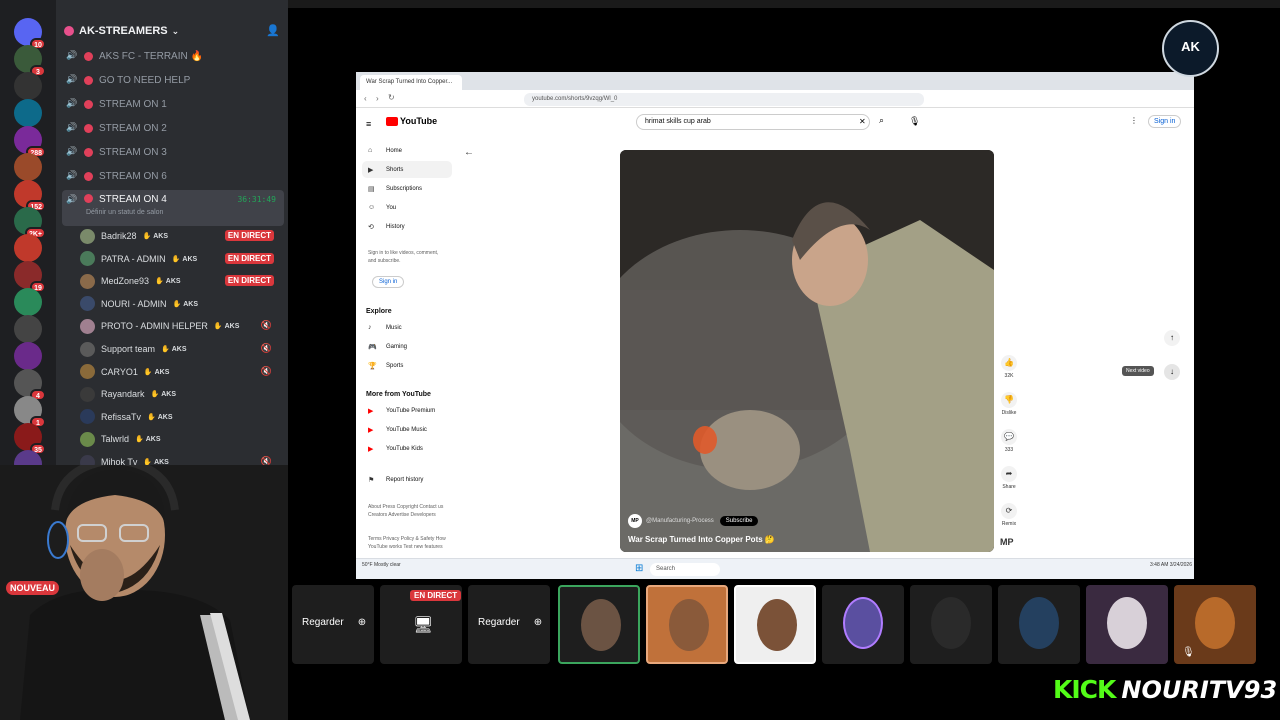 The width and height of the screenshot is (1280, 720). Describe the element at coordinates (30, 223) in the screenshot. I see `server-icon: 2K+` at that location.